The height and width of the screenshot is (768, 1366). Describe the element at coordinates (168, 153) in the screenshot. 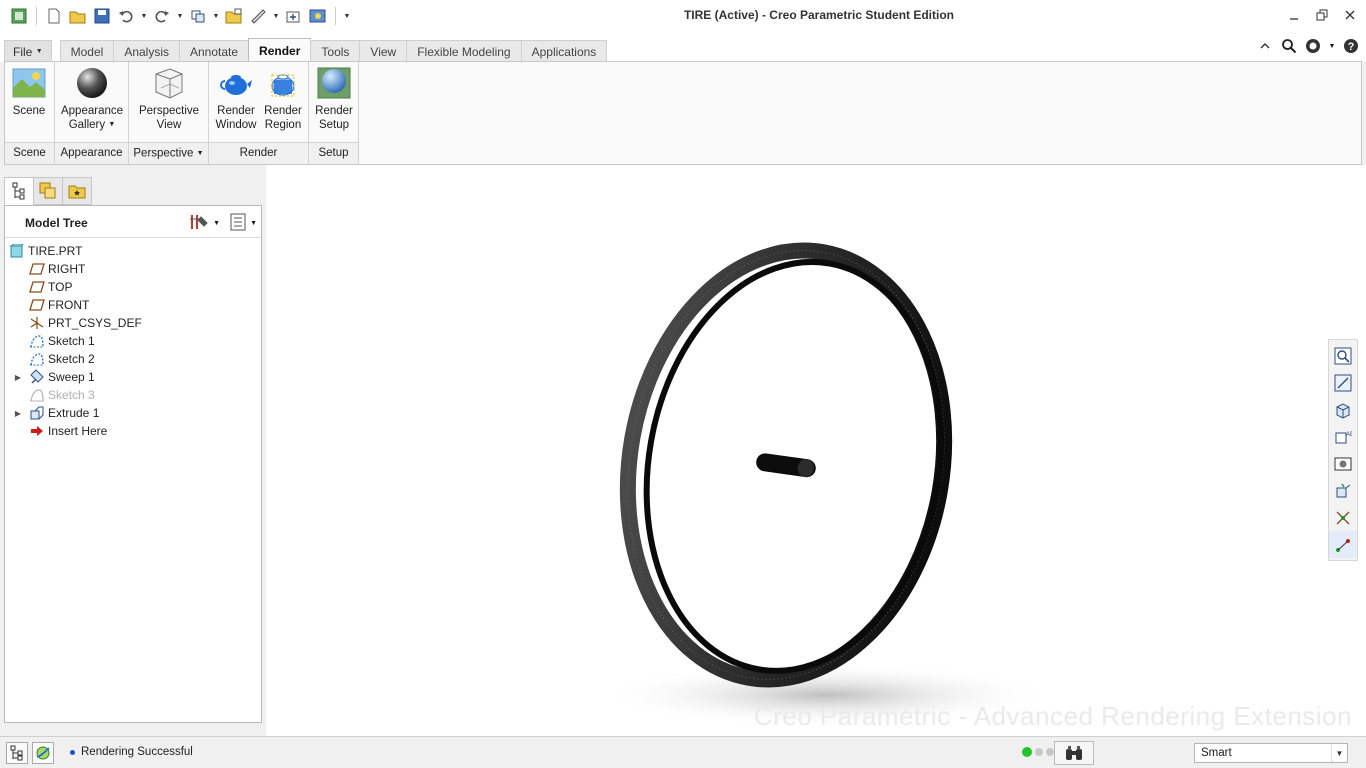

I see `ribbon-group-label-perspective: Perspective ▼` at that location.